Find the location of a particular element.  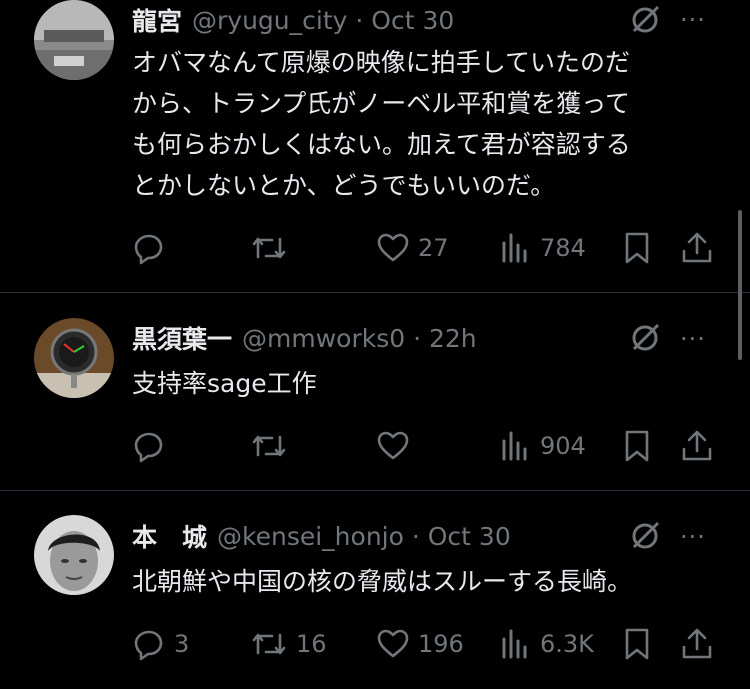

repost-button: 16 is located at coordinates (288, 644).